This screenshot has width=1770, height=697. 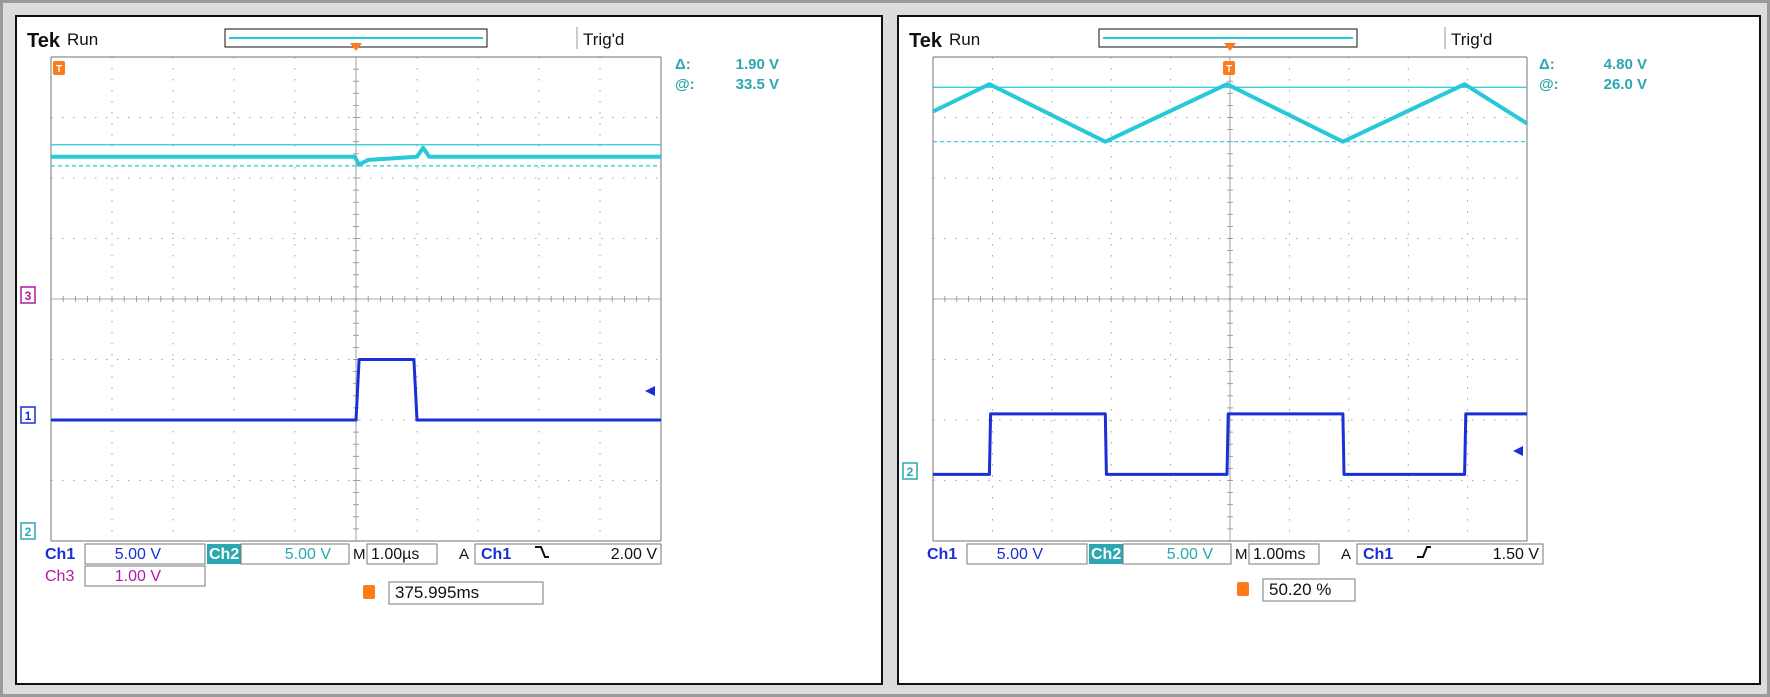 I want to click on cursor-at-value: 26.0 V, so click(x=1625, y=84).